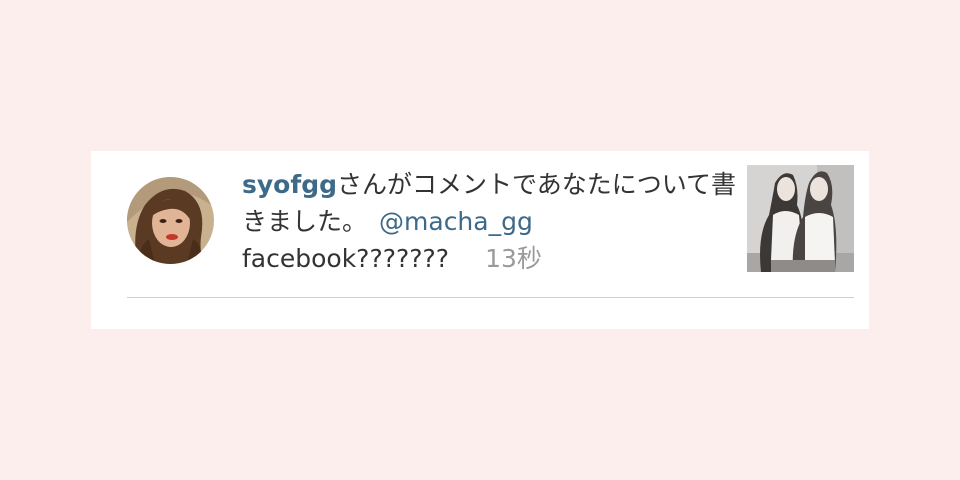 The image size is (960, 480). I want to click on username-link: syofgg, so click(289, 184).